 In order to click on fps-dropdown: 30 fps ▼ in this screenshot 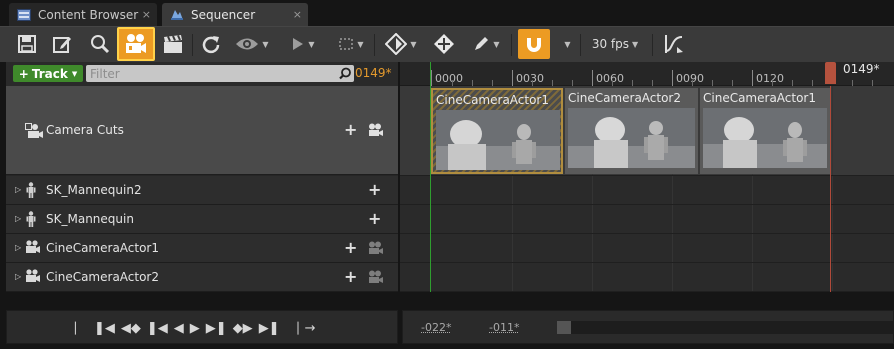, I will do `click(615, 44)`.